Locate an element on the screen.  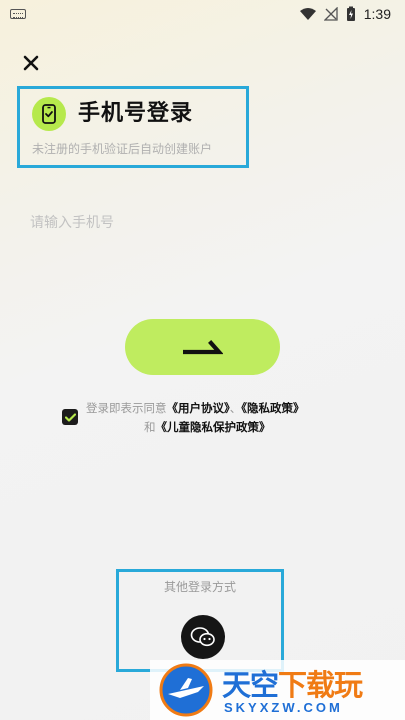
watermark-brand-part2: 下载玩 is located at coordinates (320, 685).